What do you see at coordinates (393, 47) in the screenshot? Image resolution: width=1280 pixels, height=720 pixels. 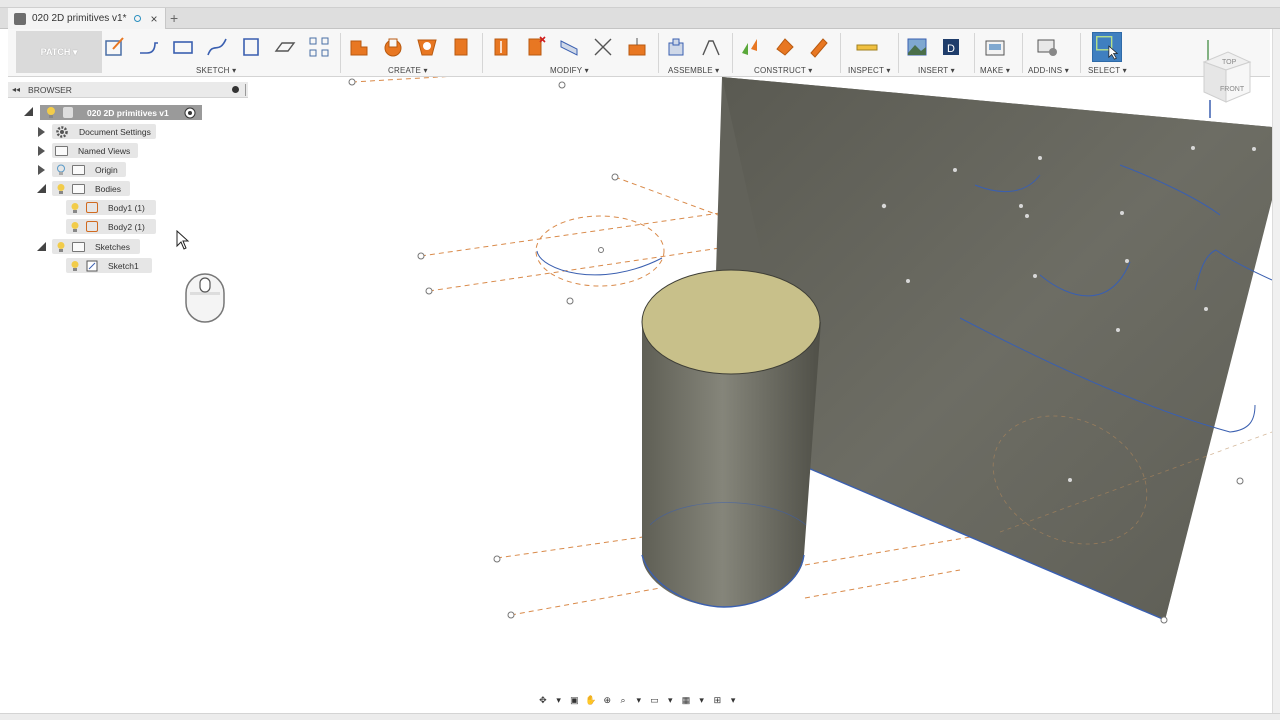 I see `revolve-button` at bounding box center [393, 47].